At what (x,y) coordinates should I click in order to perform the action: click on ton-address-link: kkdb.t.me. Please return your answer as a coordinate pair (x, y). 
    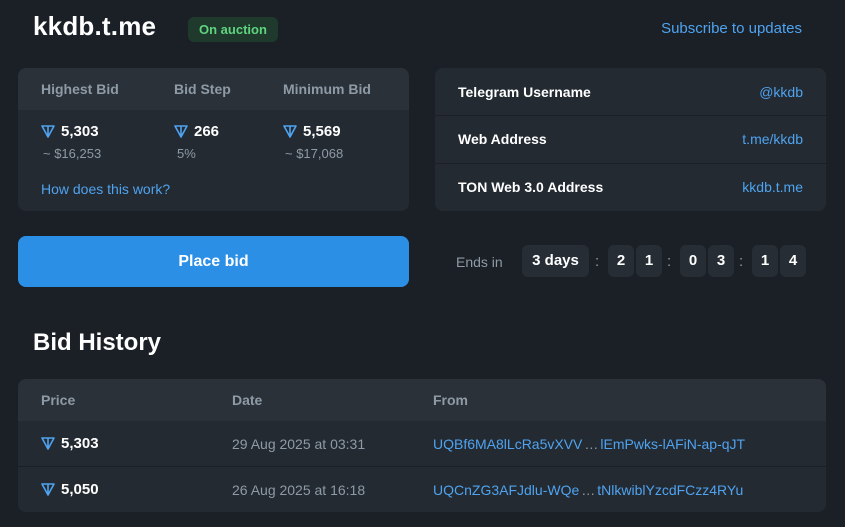
    Looking at the image, I should click on (772, 187).